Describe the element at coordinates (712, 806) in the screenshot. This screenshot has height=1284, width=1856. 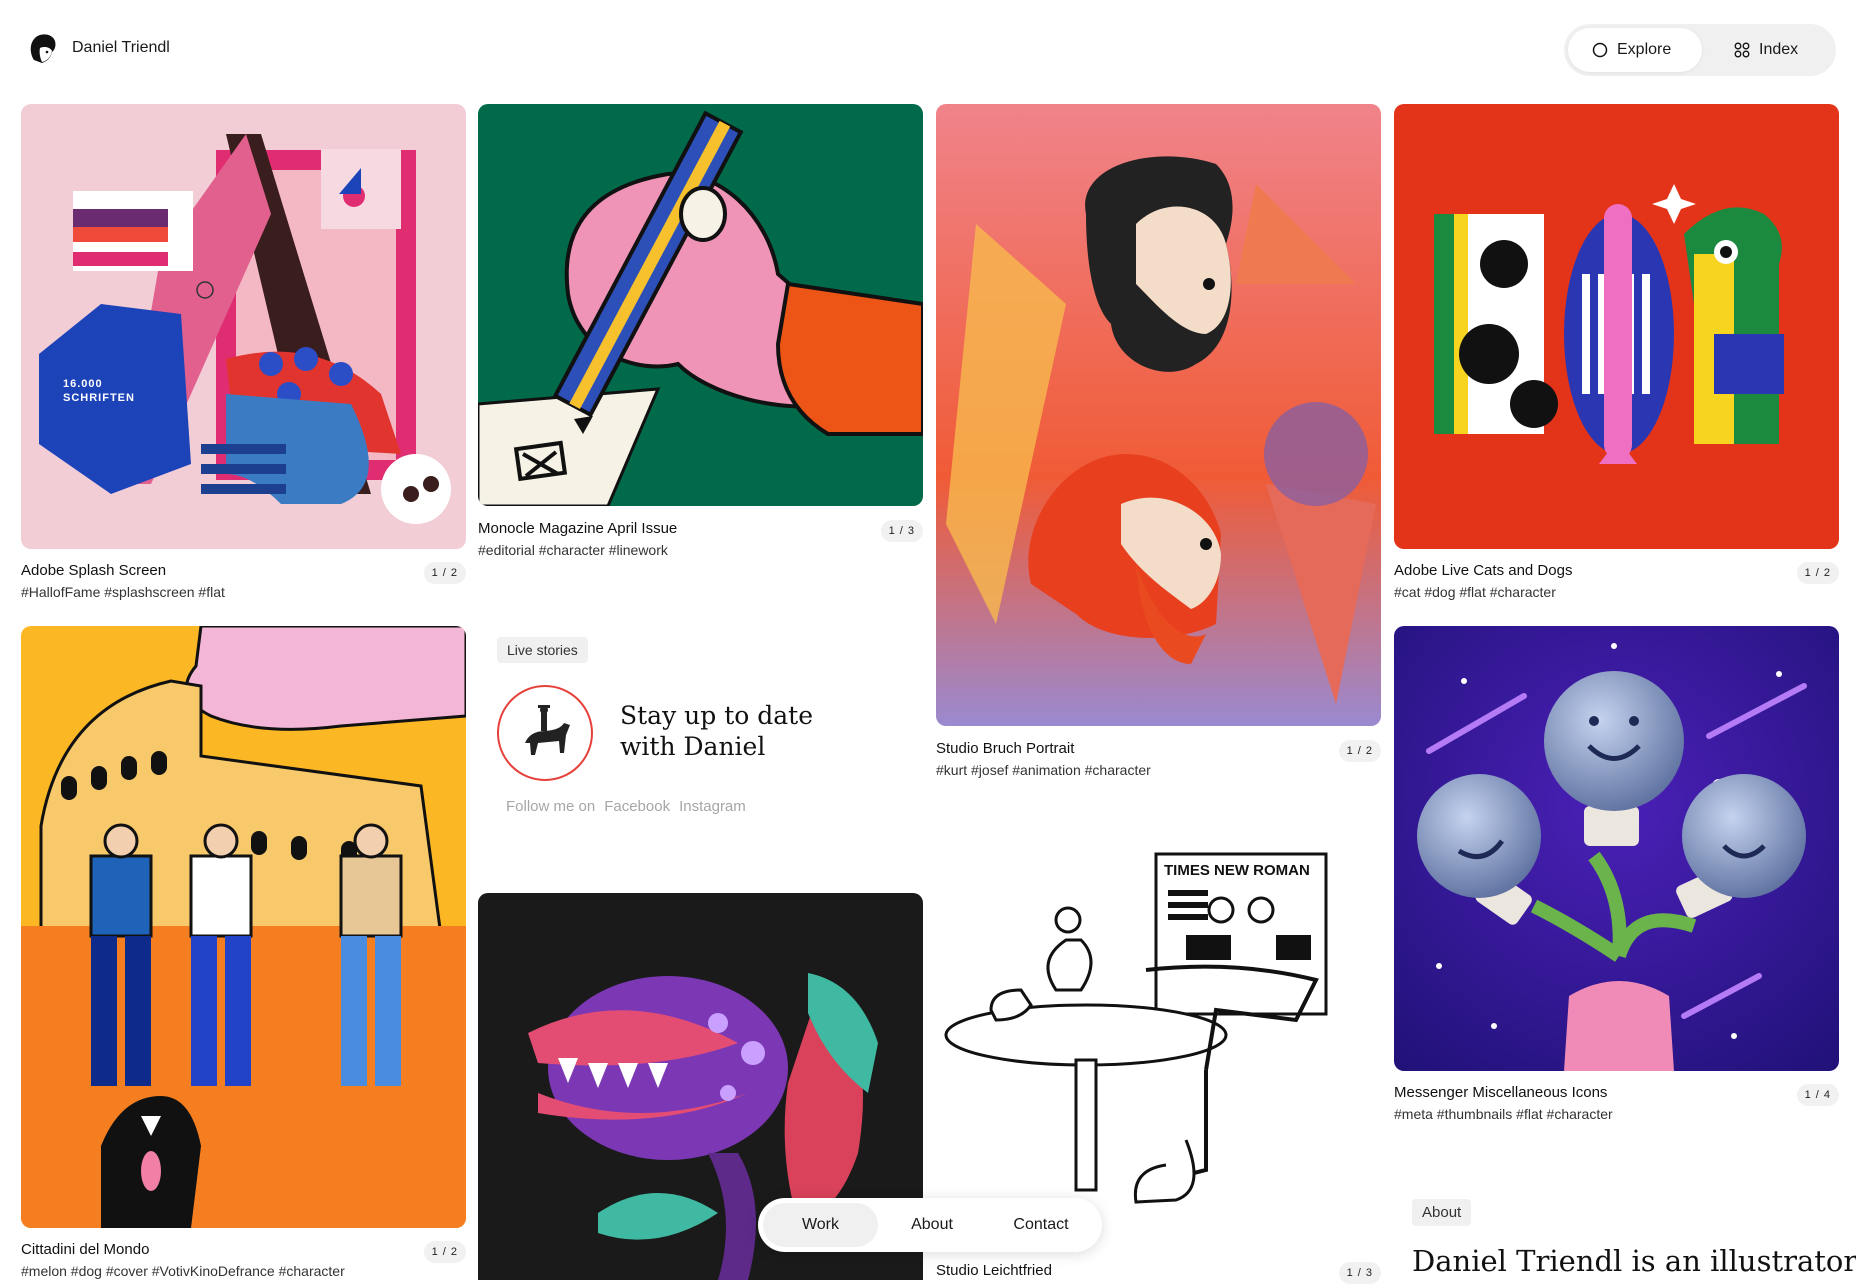
I see `instagram-link: Instagram` at that location.